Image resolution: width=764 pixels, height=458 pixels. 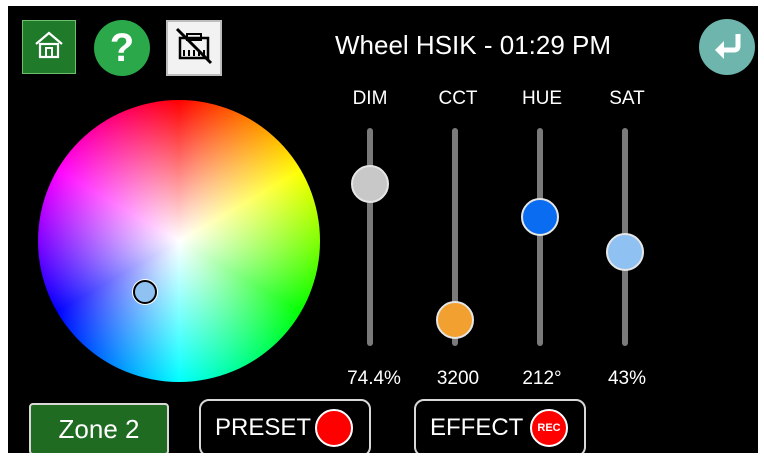 I want to click on slider-value-hue: 212°, so click(x=542, y=378).